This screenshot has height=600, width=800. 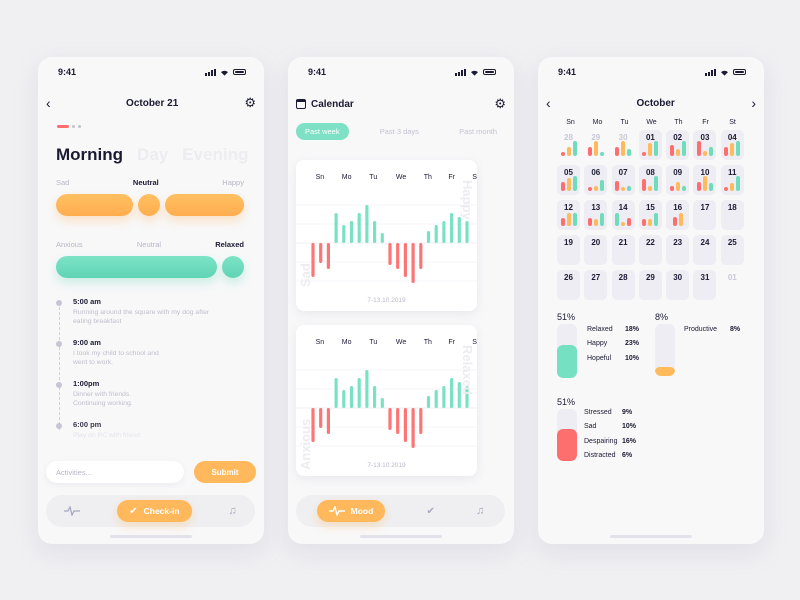 I want to click on calendar-day: 10, so click(x=705, y=180).